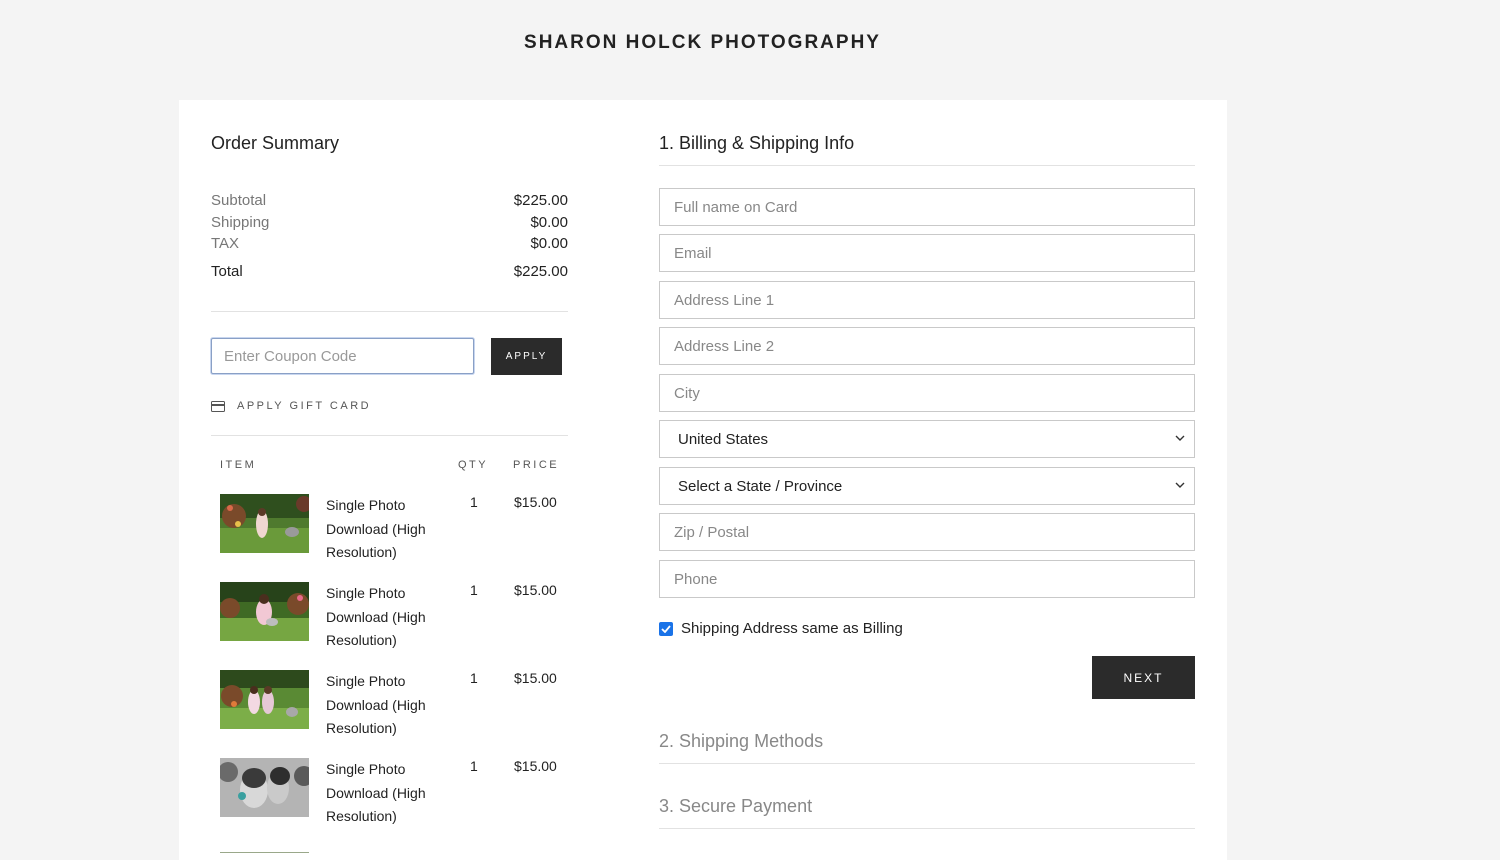 This screenshot has height=860, width=1500. Describe the element at coordinates (792, 628) in the screenshot. I see `same-as-billing-label: Shipping Address same as Billing` at that location.